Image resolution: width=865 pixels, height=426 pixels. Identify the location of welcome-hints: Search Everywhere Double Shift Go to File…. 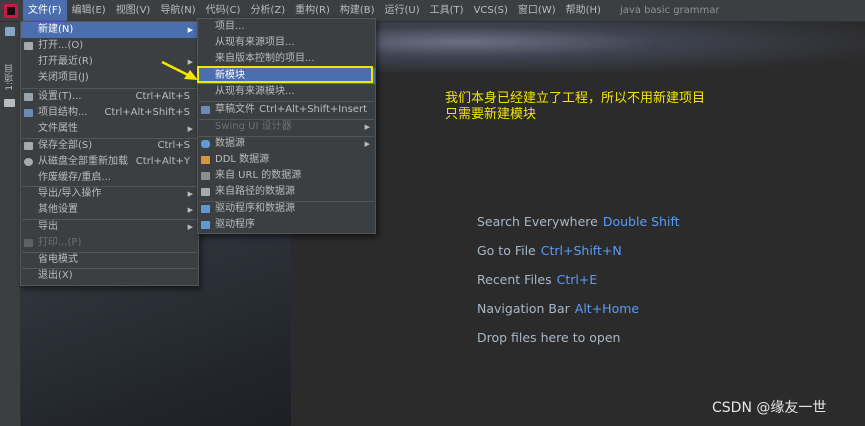
(578, 286).